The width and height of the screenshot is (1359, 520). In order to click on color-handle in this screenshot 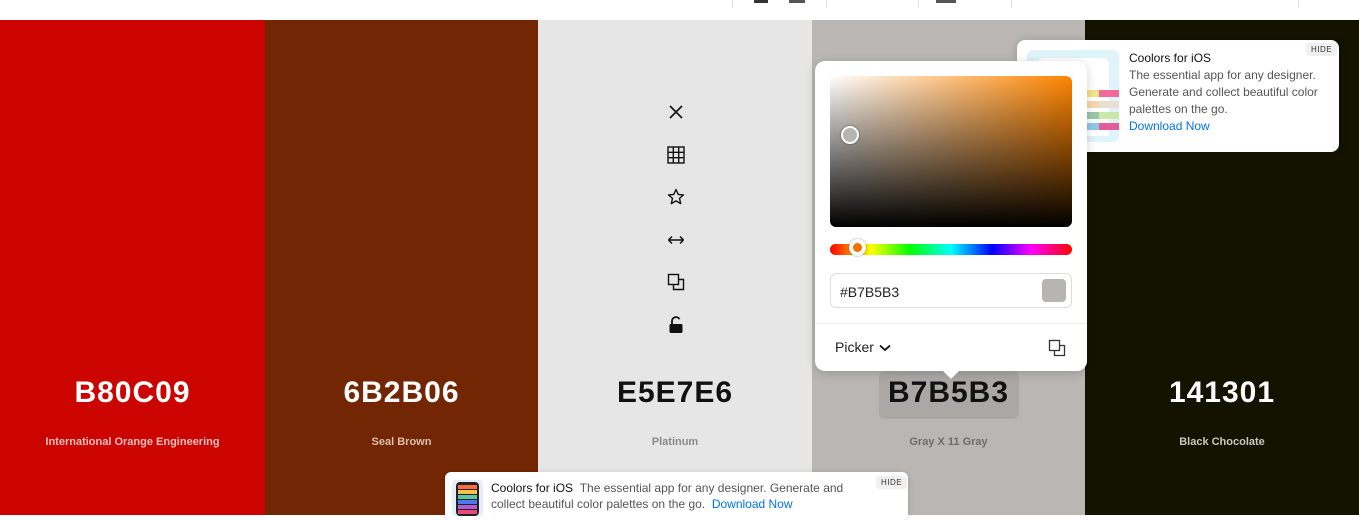, I will do `click(850, 135)`.